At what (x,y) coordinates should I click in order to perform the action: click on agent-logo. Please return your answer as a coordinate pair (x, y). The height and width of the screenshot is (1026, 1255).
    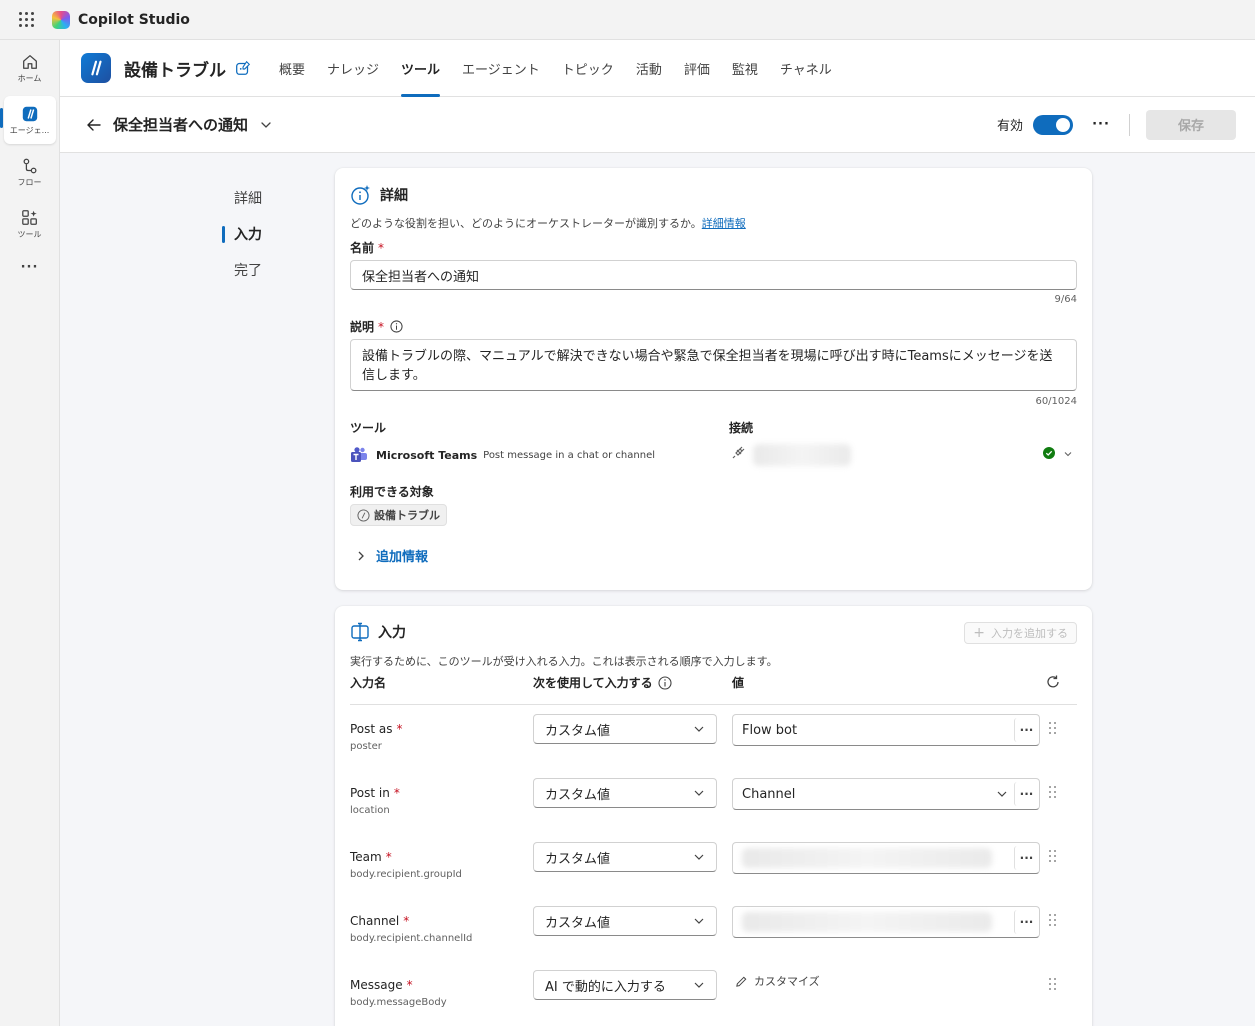
    Looking at the image, I should click on (96, 68).